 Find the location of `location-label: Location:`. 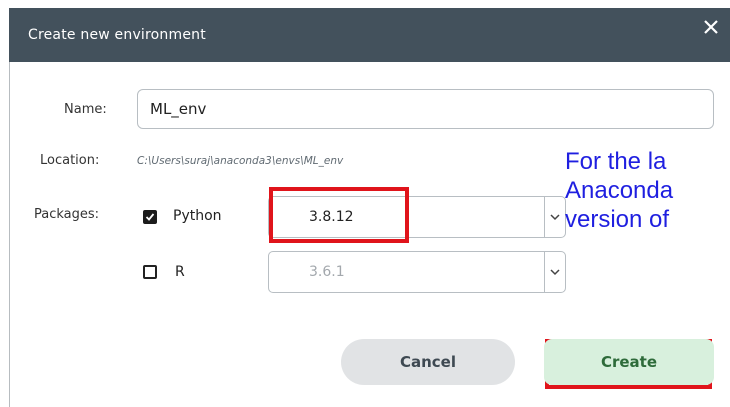

location-label: Location: is located at coordinates (70, 160).